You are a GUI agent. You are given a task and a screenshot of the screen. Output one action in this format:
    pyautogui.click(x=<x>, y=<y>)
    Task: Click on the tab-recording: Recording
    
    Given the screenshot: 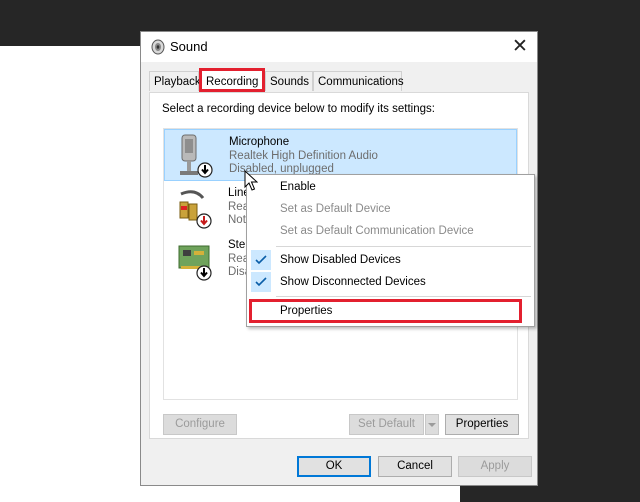 What is the action you would take?
    pyautogui.click(x=232, y=80)
    